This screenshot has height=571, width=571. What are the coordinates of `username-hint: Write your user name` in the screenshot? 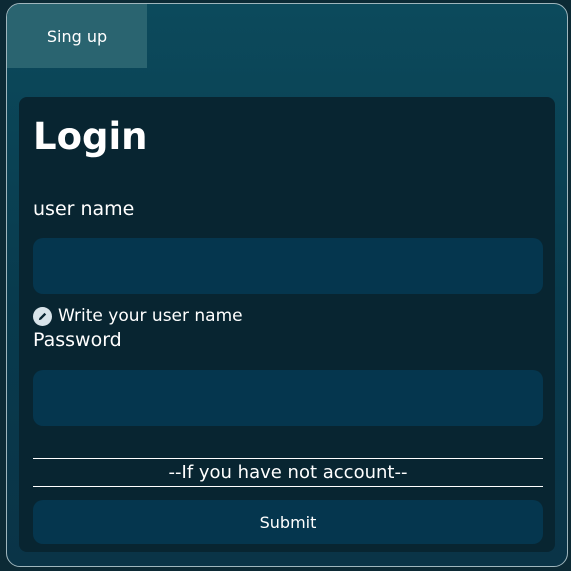 It's located at (138, 316).